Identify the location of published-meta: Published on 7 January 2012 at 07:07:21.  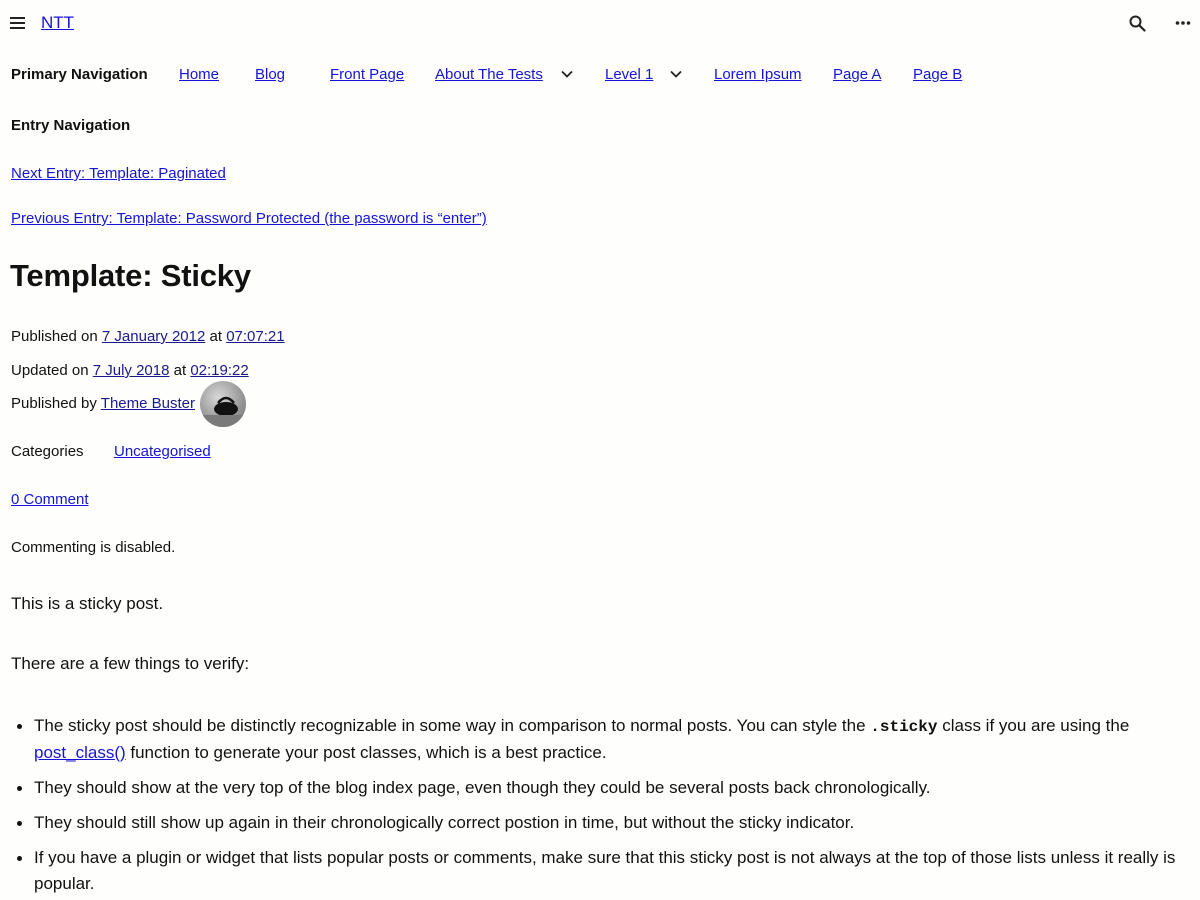
(148, 336).